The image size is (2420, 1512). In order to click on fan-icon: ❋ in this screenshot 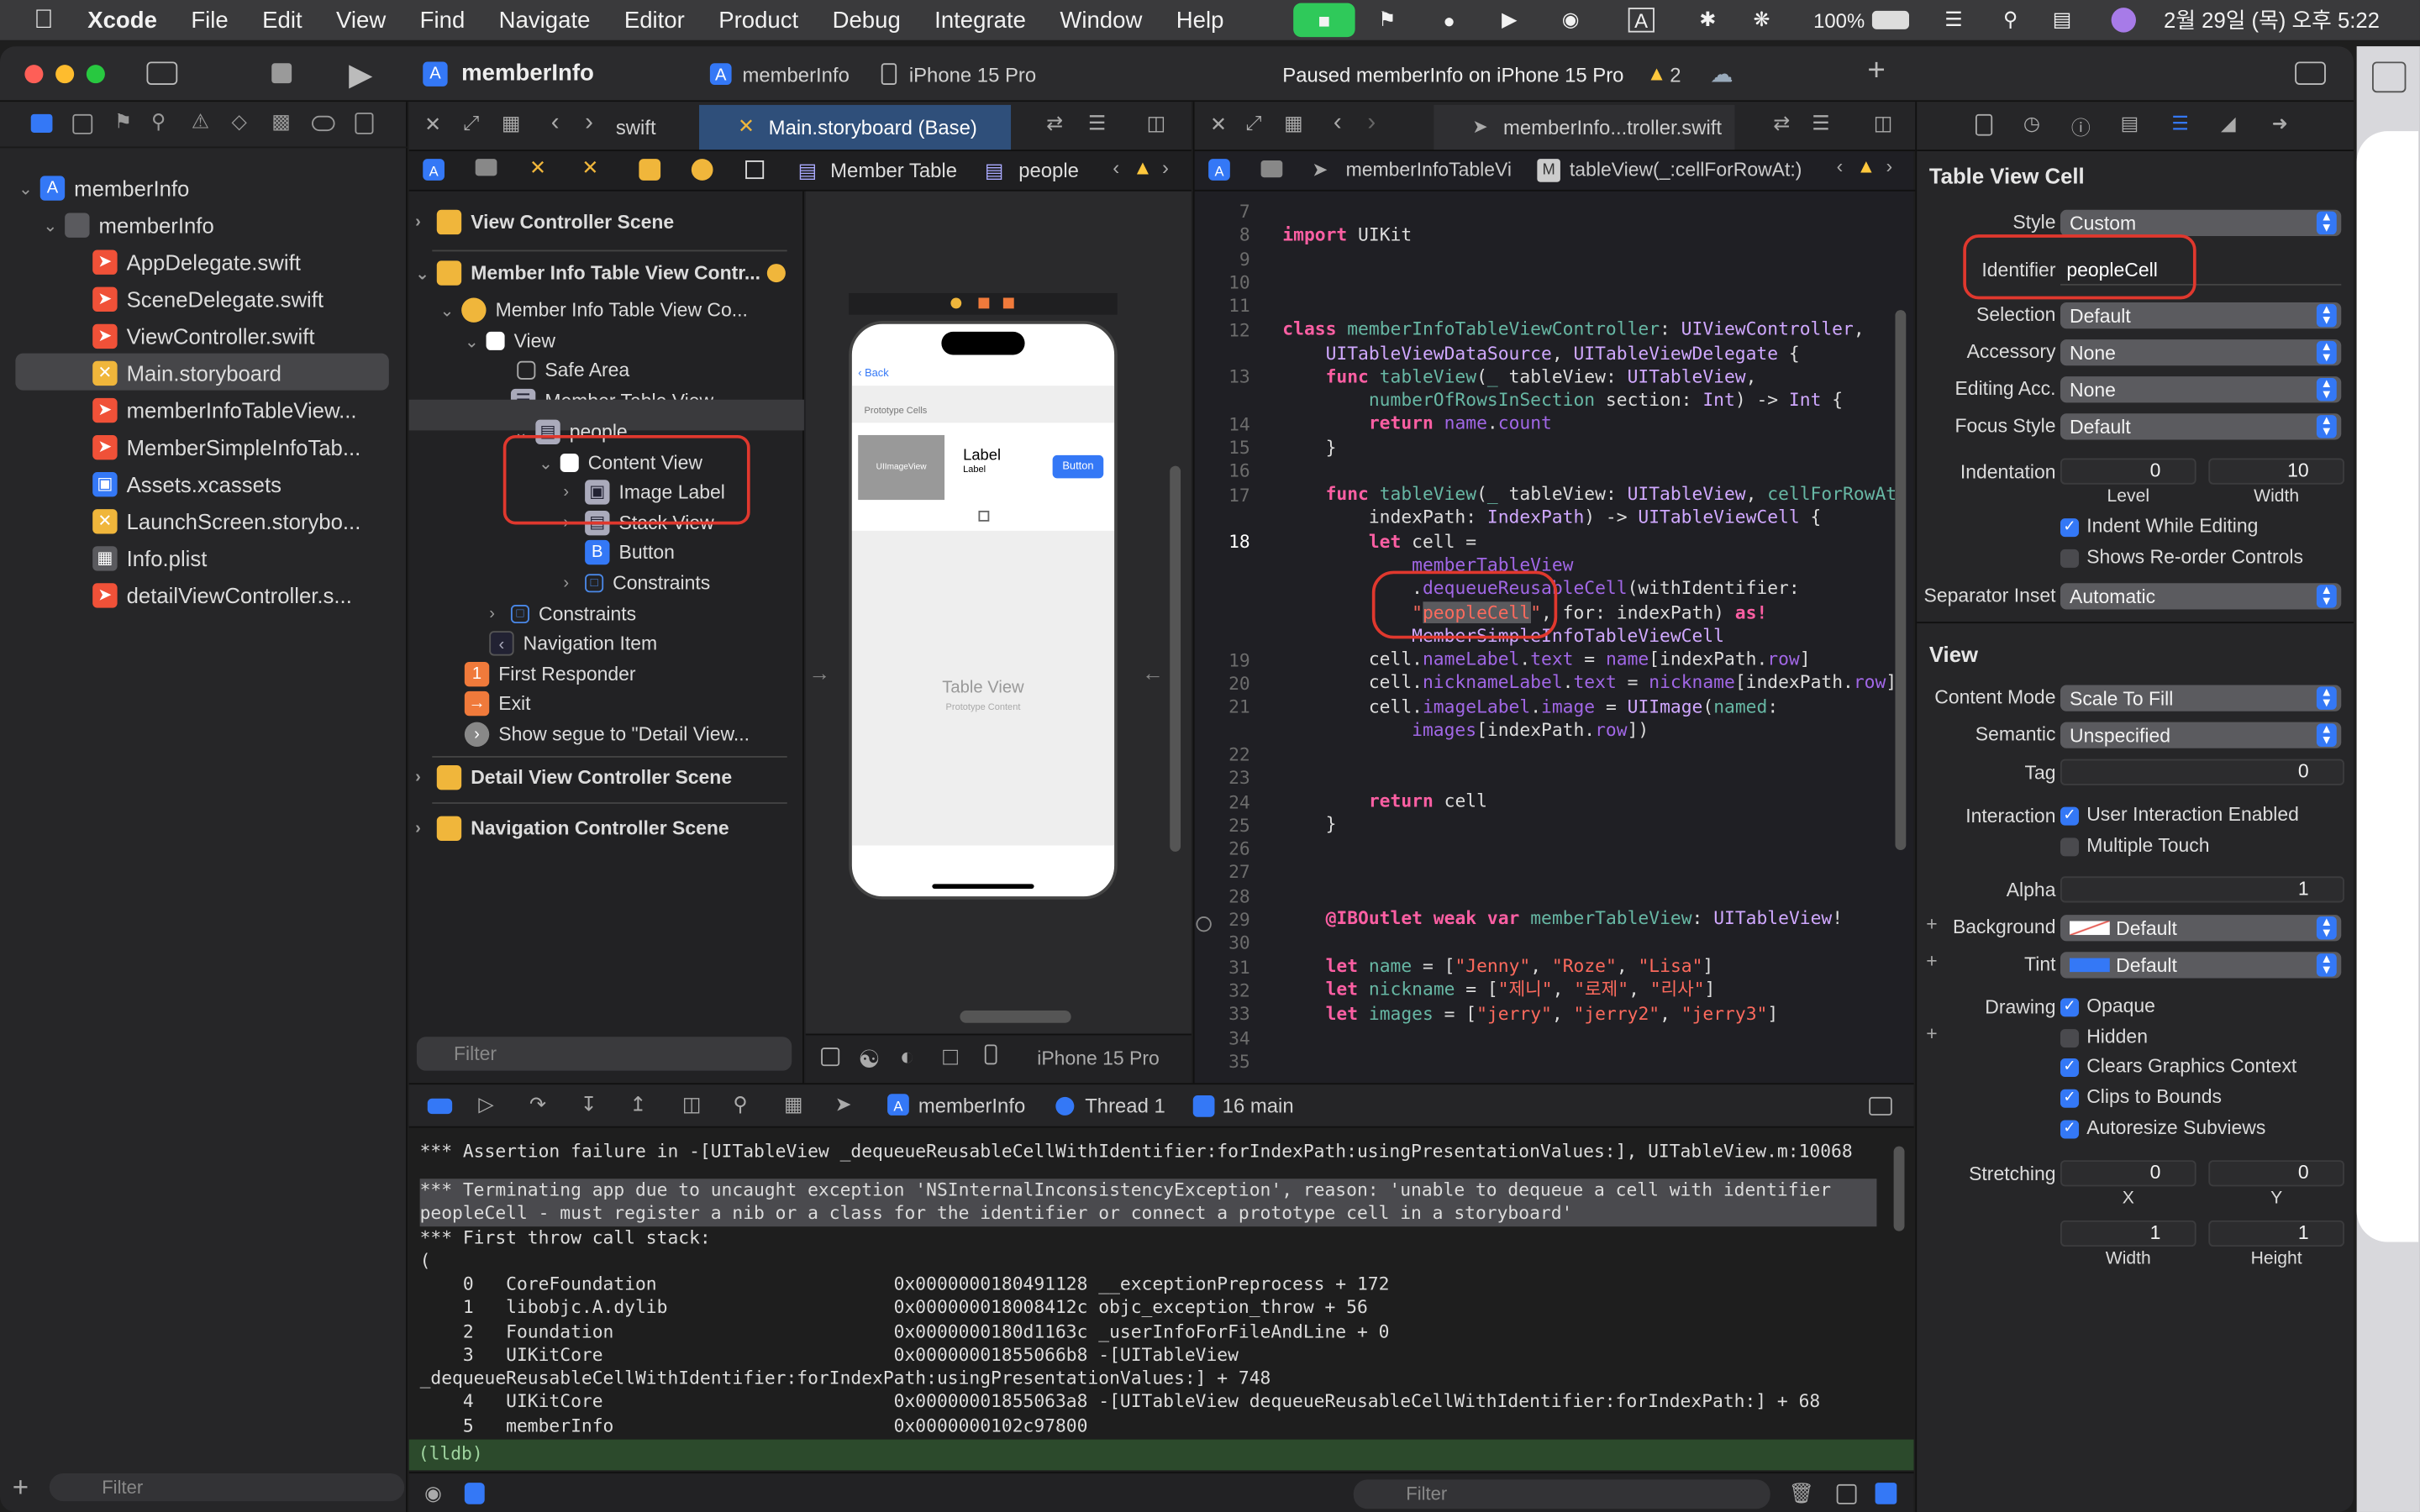, I will do `click(1761, 20)`.